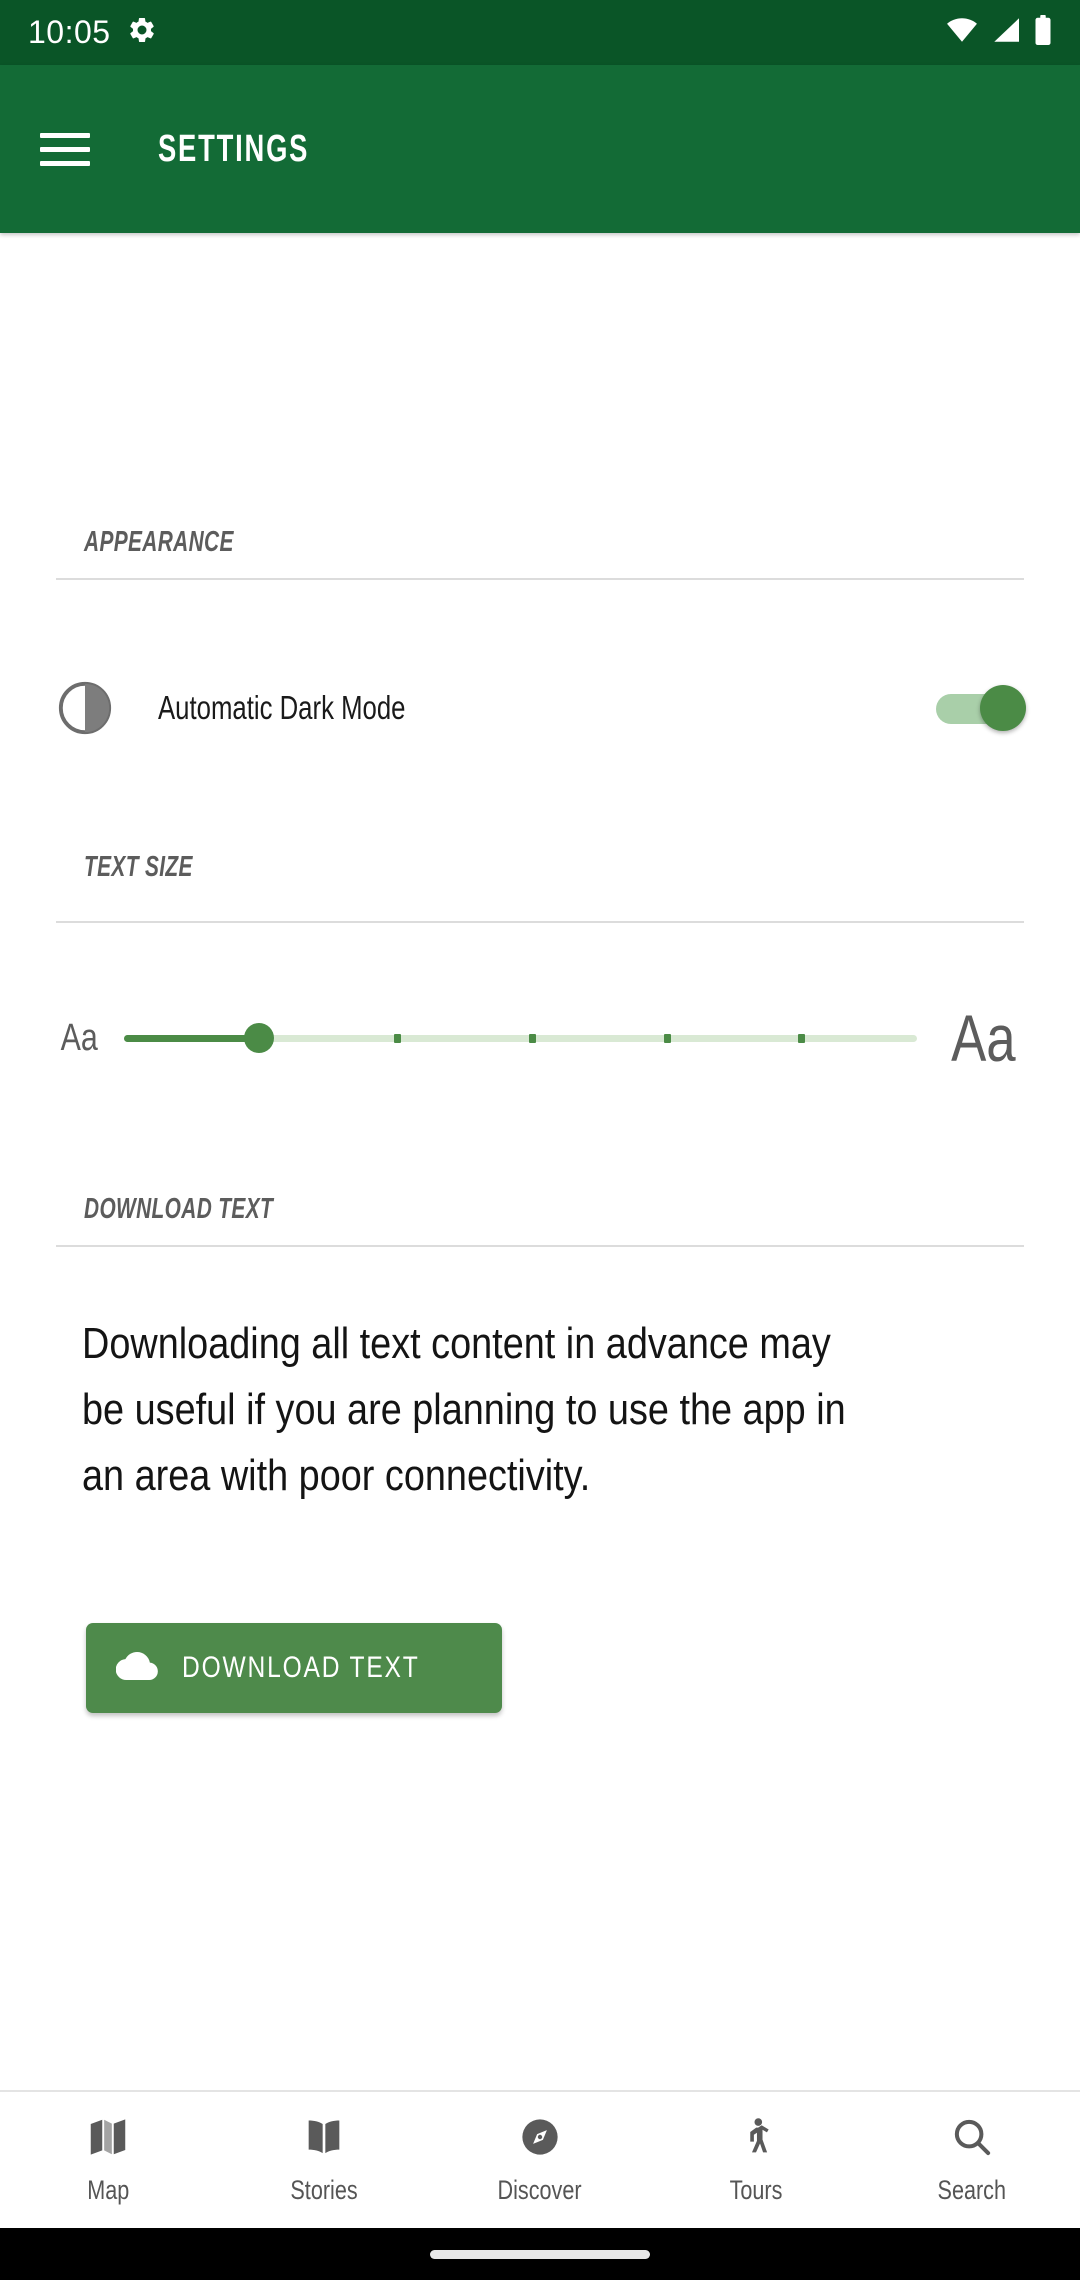 The height and width of the screenshot is (2280, 1080). Describe the element at coordinates (108, 2139) in the screenshot. I see `map-icon` at that location.